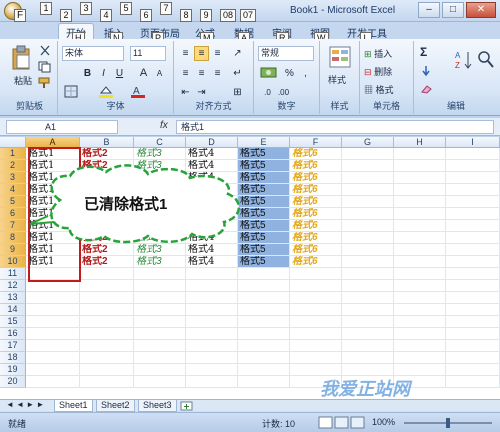  What do you see at coordinates (160, 154) in the screenshot?
I see `cell-c1: 格式3` at bounding box center [160, 154].